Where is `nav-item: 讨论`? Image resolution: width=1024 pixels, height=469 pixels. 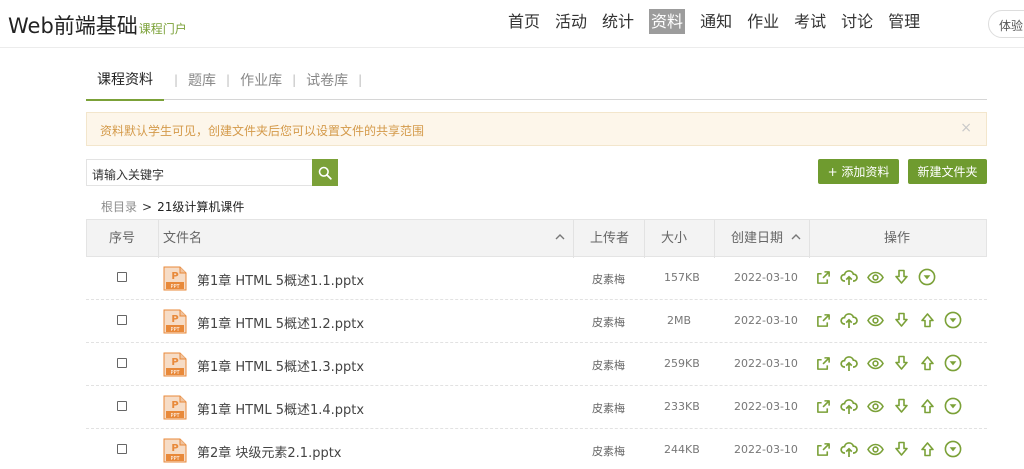
nav-item: 讨论 is located at coordinates (857, 21).